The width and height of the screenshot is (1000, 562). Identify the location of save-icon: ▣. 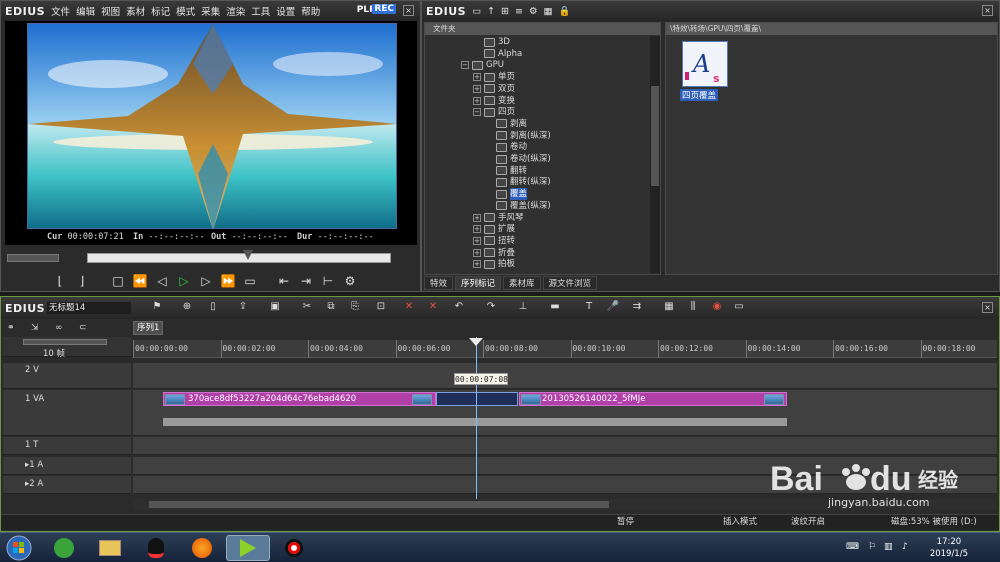
(275, 308).